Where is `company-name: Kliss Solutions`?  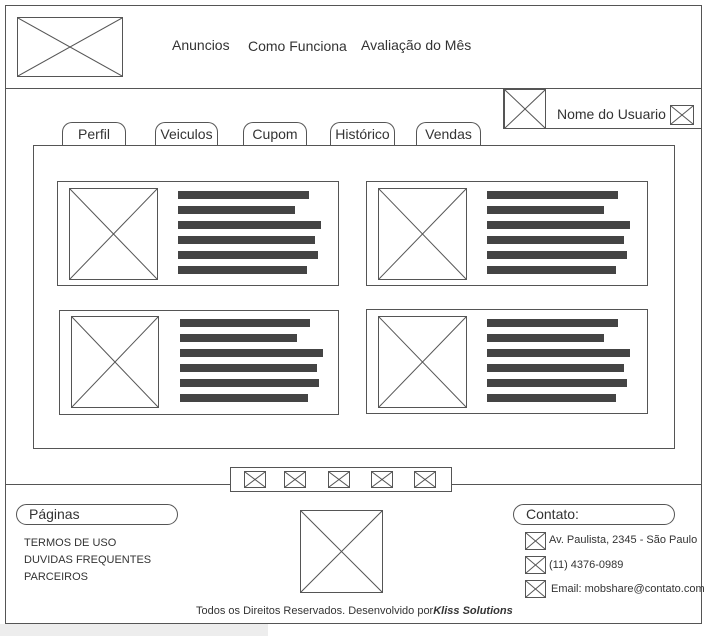
company-name: Kliss Solutions is located at coordinates (473, 611).